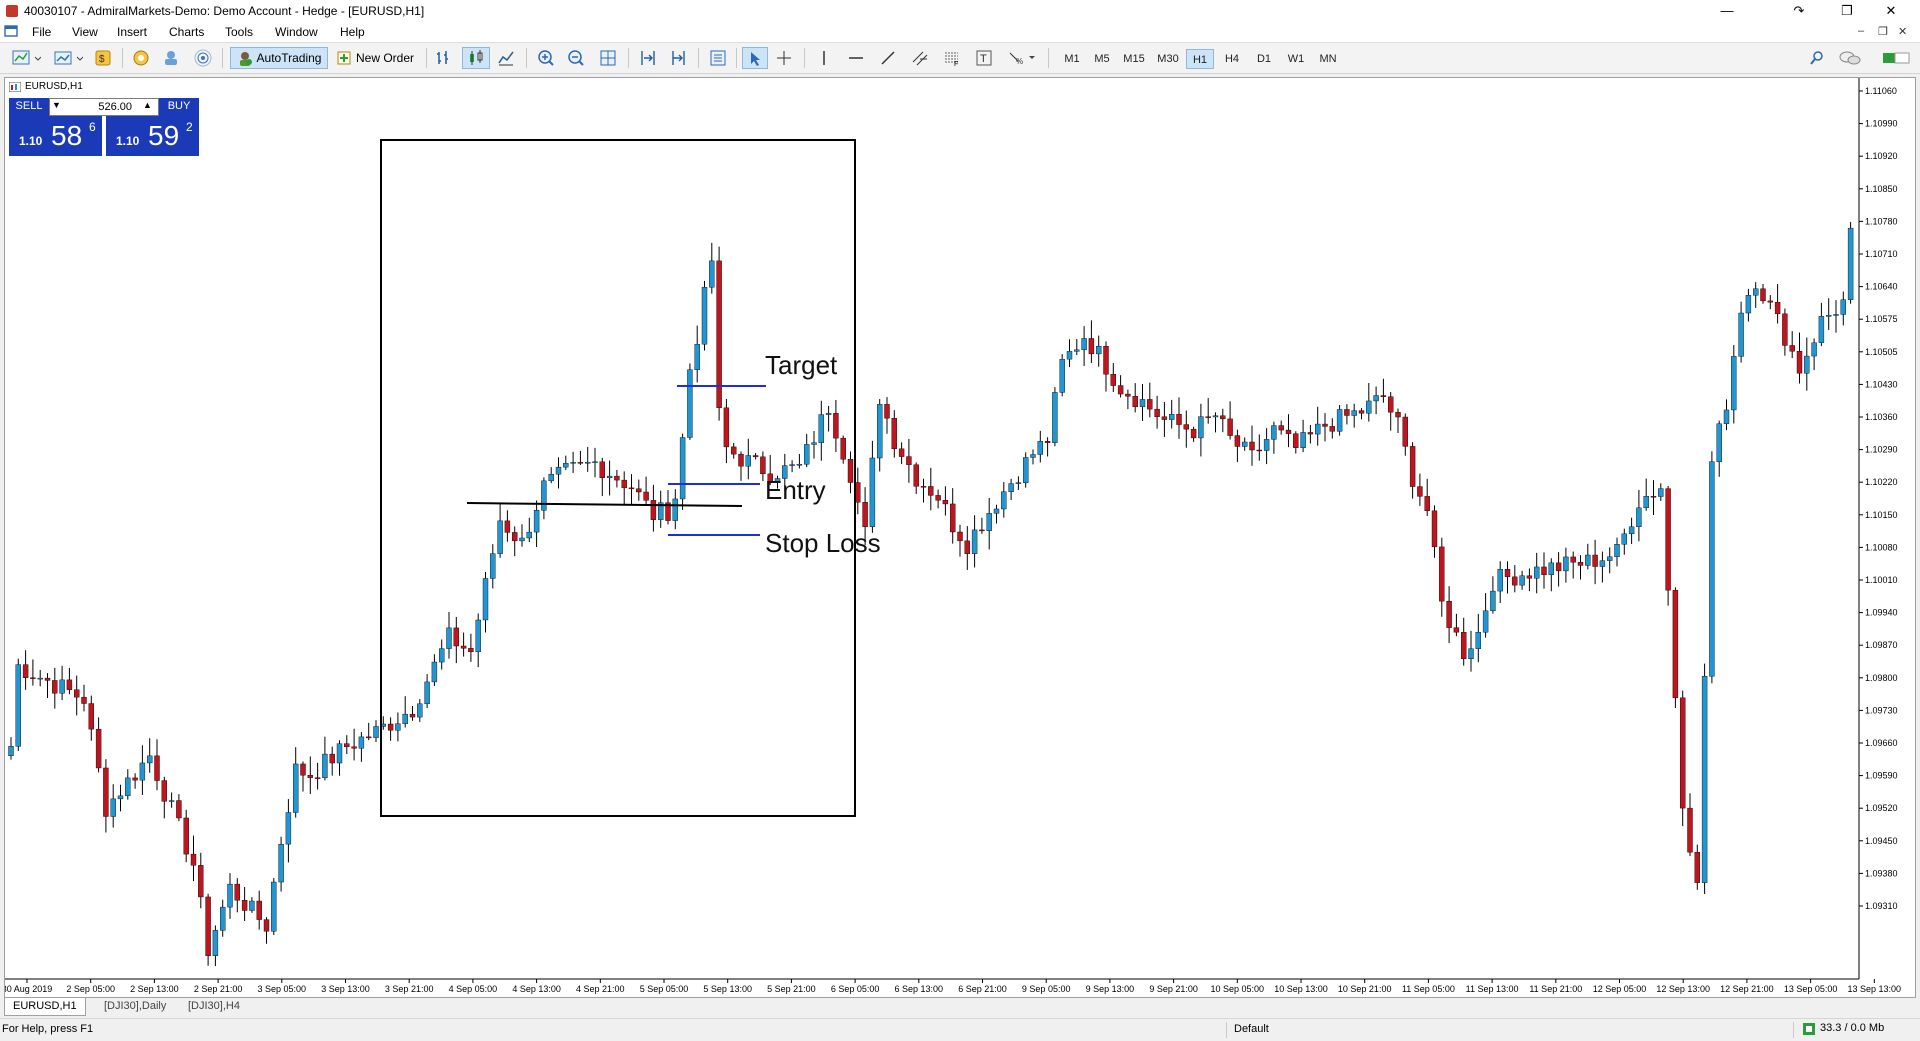 Image resolution: width=1920 pixels, height=1041 pixels. Describe the element at coordinates (1072, 59) in the screenshot. I see `timeframe-m1: M1` at that location.